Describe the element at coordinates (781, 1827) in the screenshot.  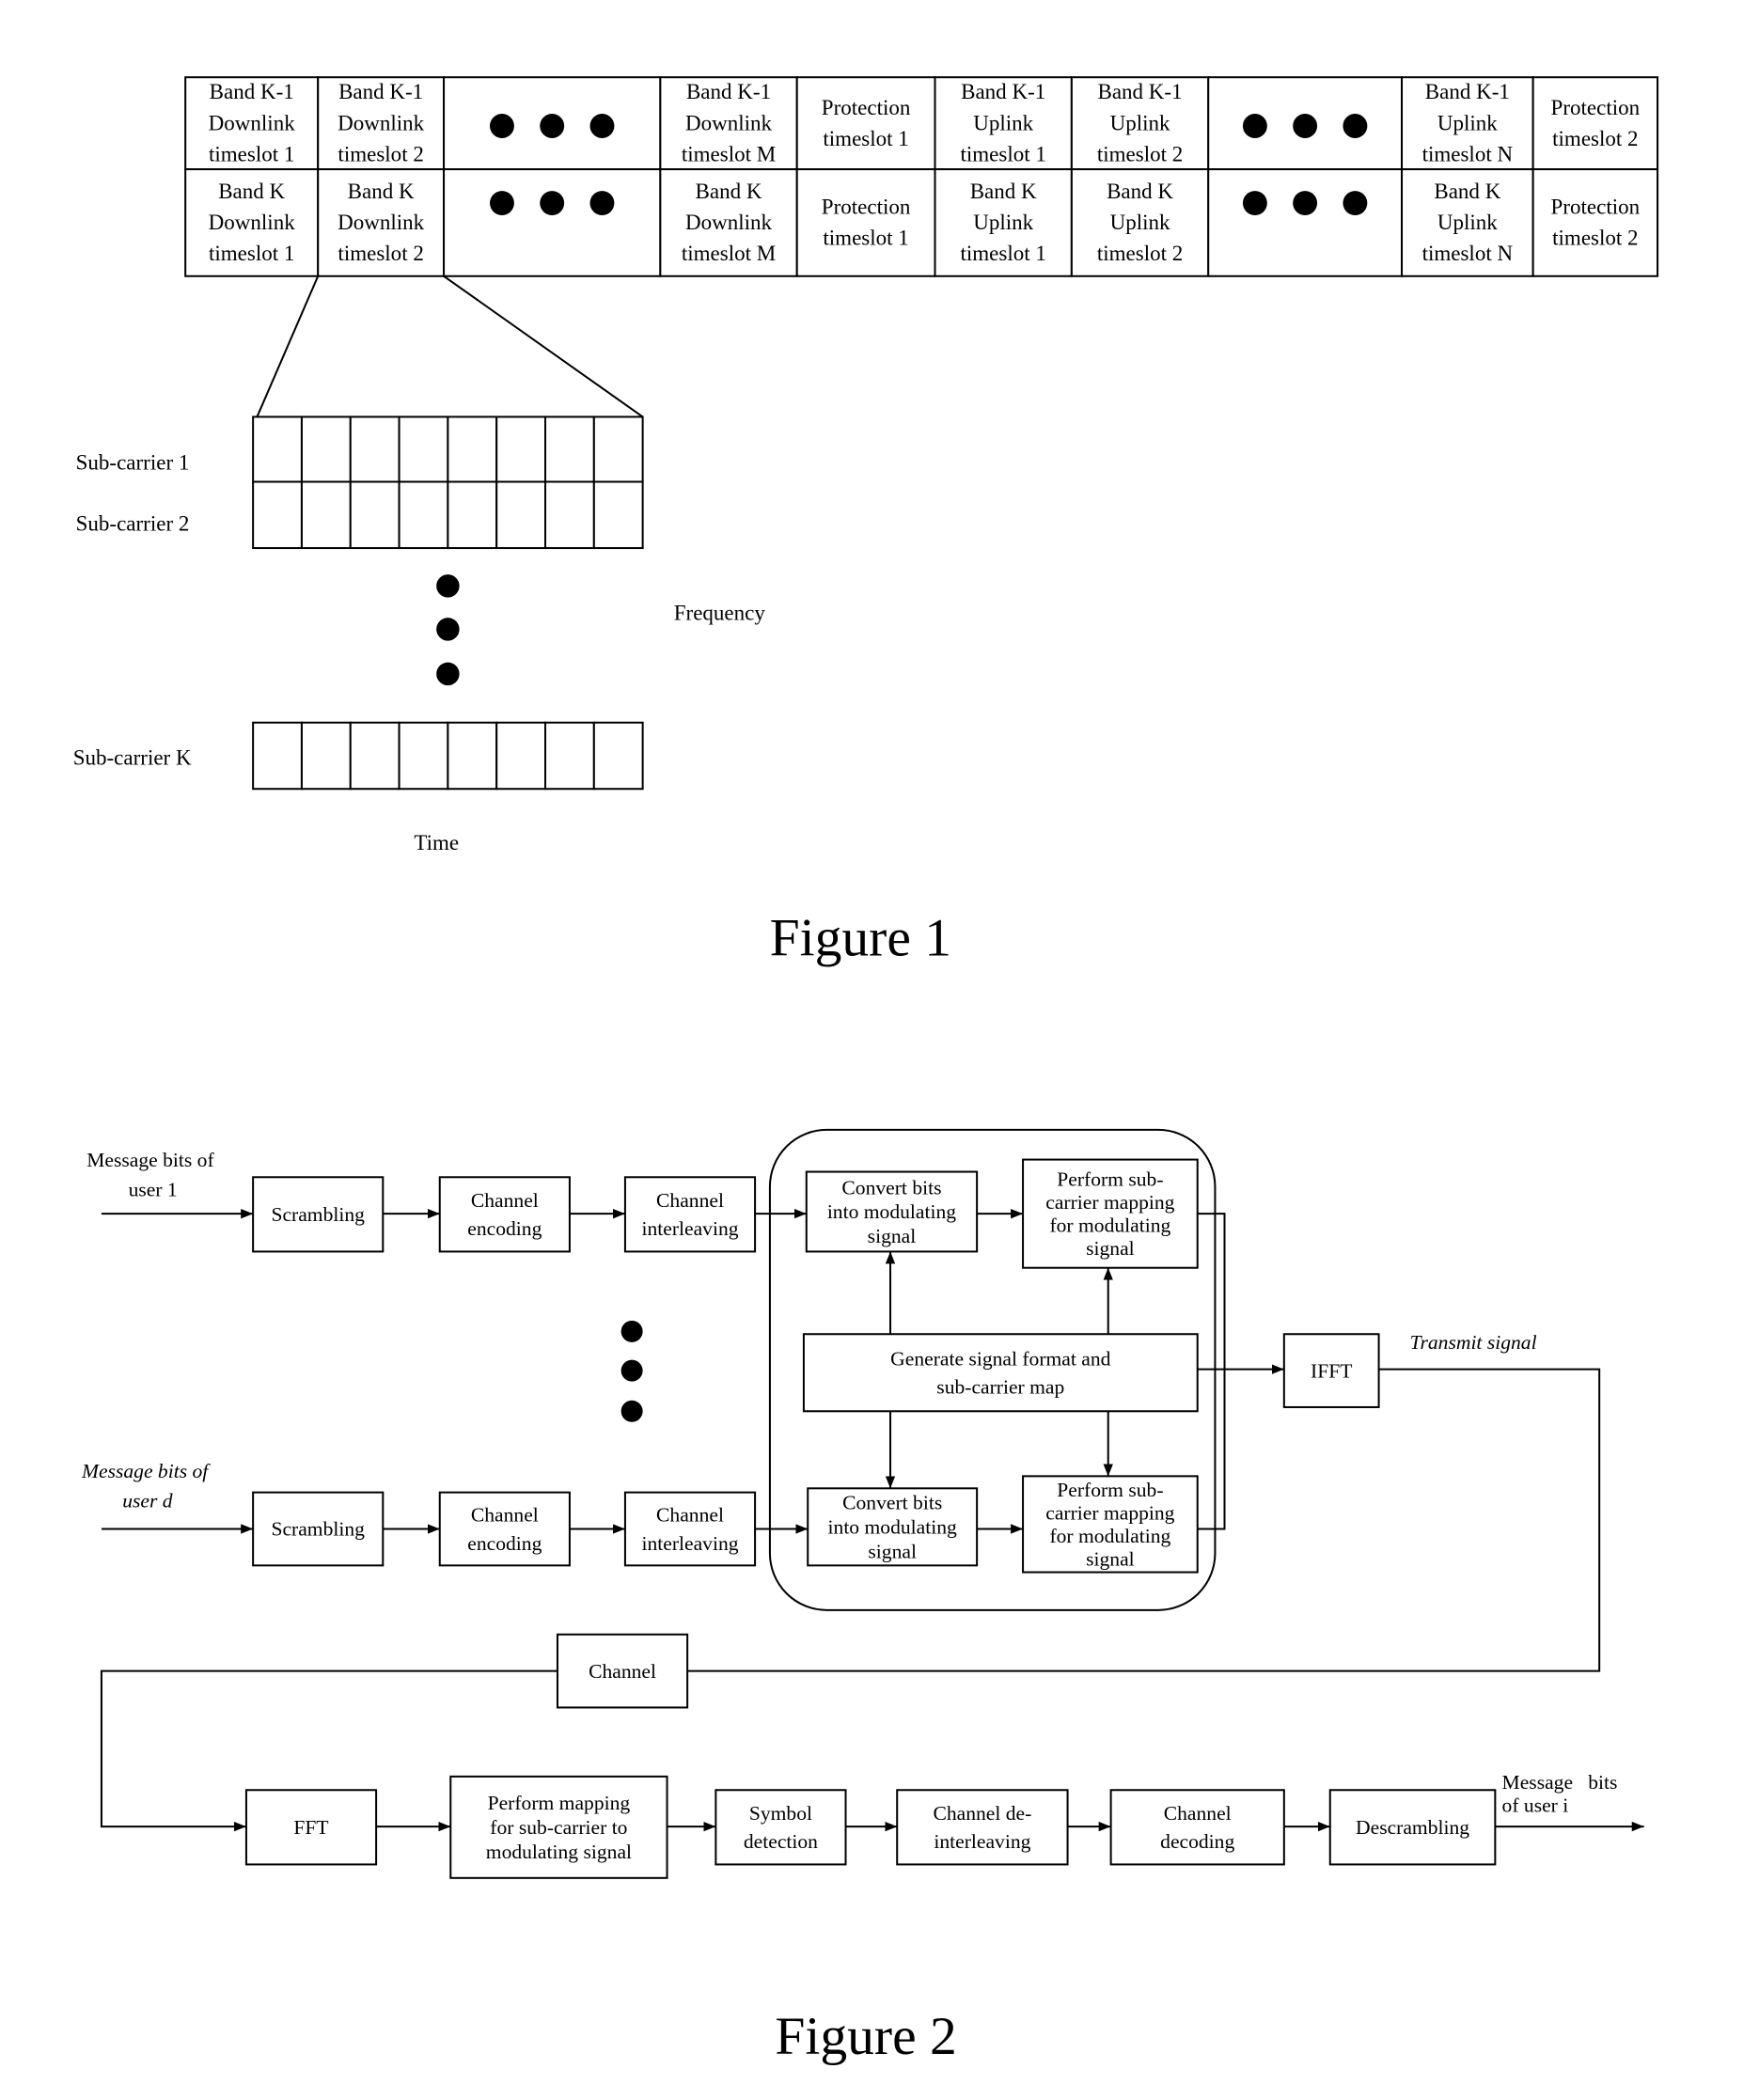
I see `symbol-detection-box: Symbol detection` at that location.